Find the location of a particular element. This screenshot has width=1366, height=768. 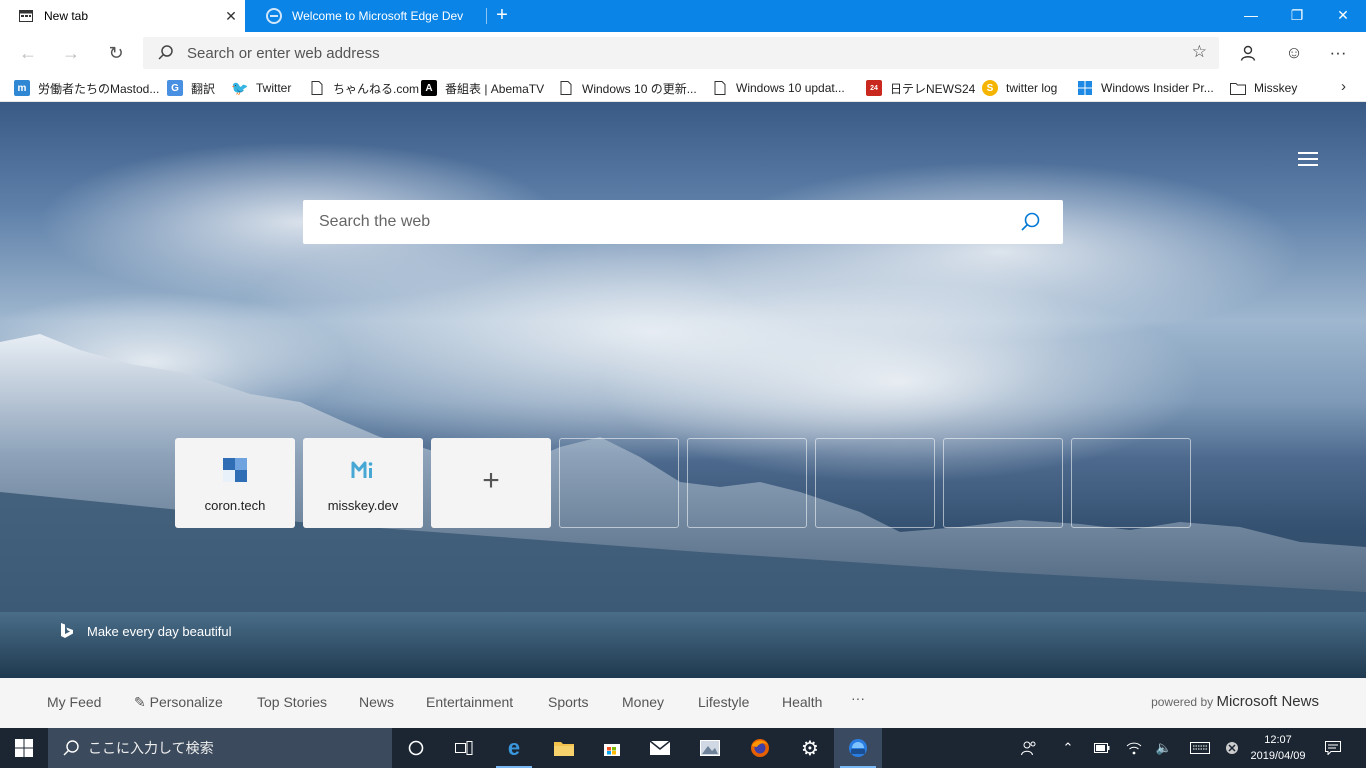

favorite-label: Misskey is located at coordinates (1276, 88).